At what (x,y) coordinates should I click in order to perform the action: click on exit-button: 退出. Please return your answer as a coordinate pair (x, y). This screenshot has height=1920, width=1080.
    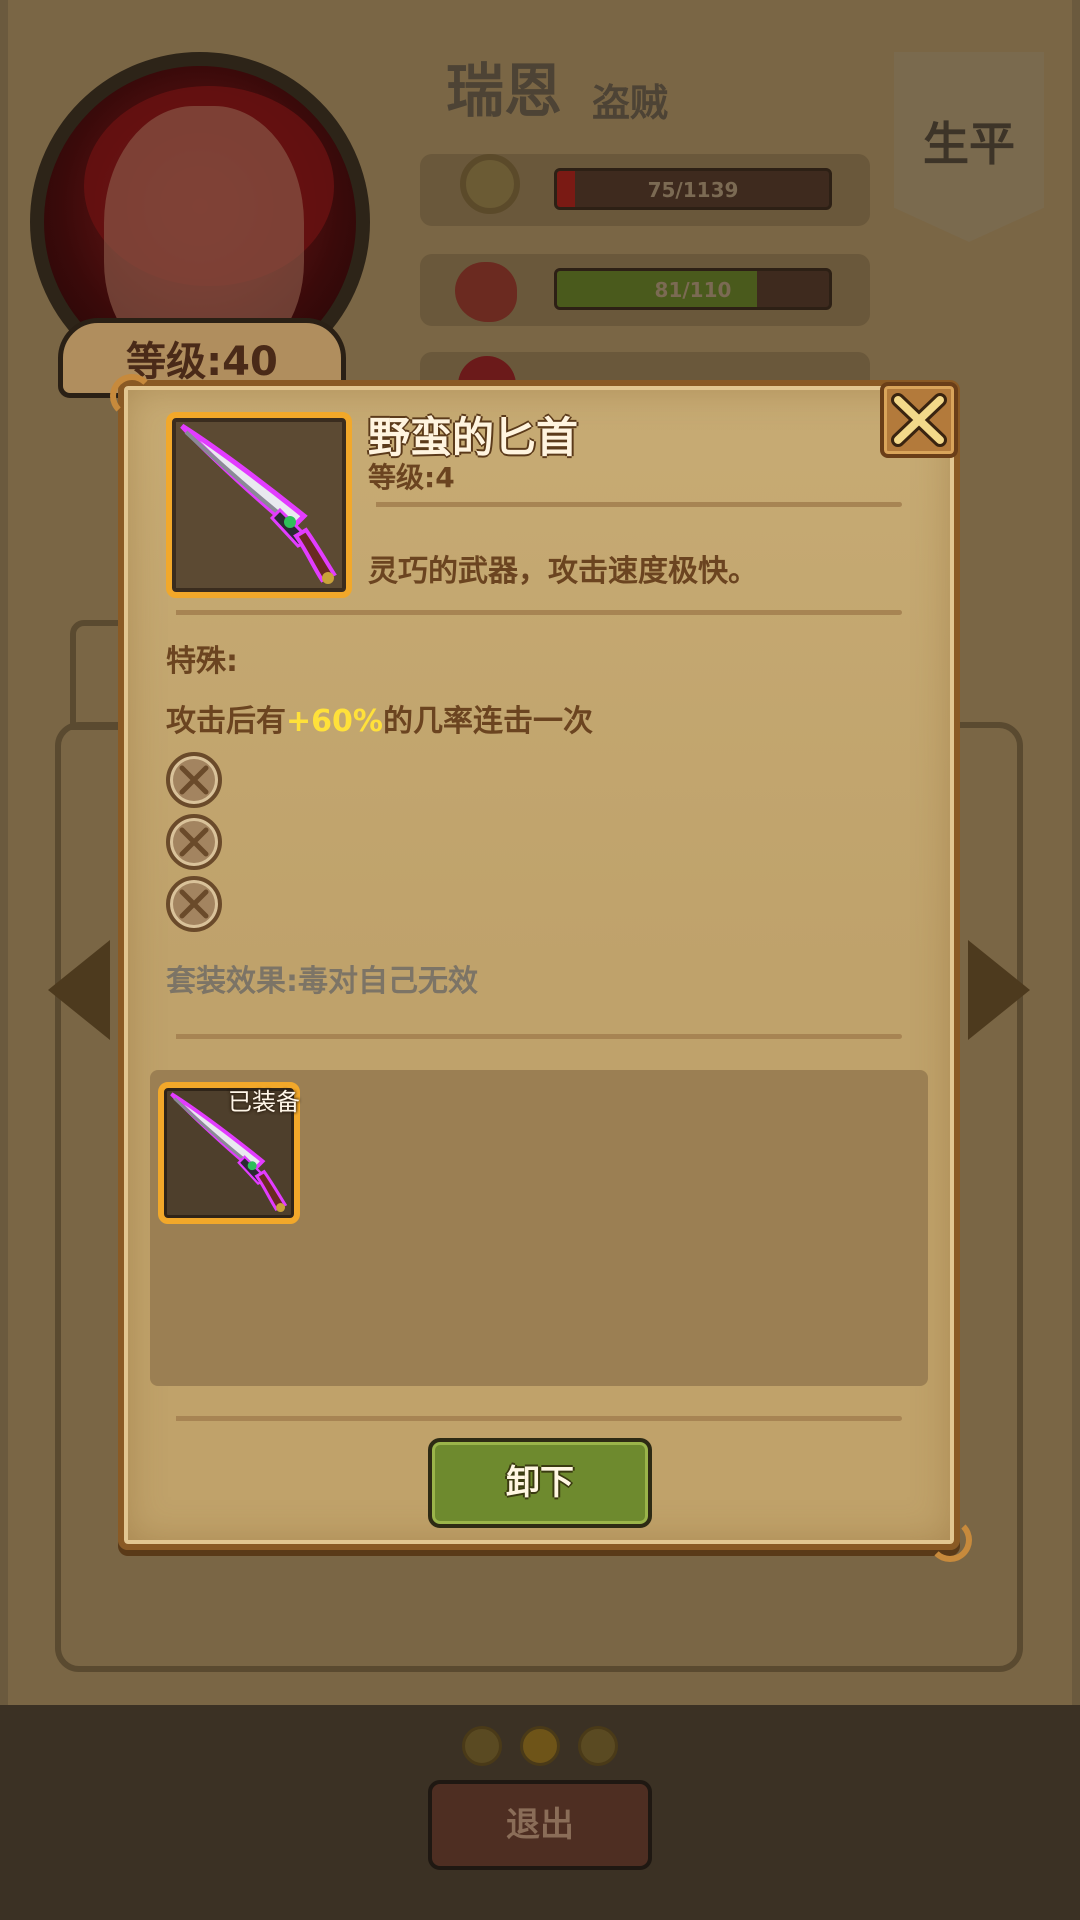
    Looking at the image, I should click on (540, 1825).